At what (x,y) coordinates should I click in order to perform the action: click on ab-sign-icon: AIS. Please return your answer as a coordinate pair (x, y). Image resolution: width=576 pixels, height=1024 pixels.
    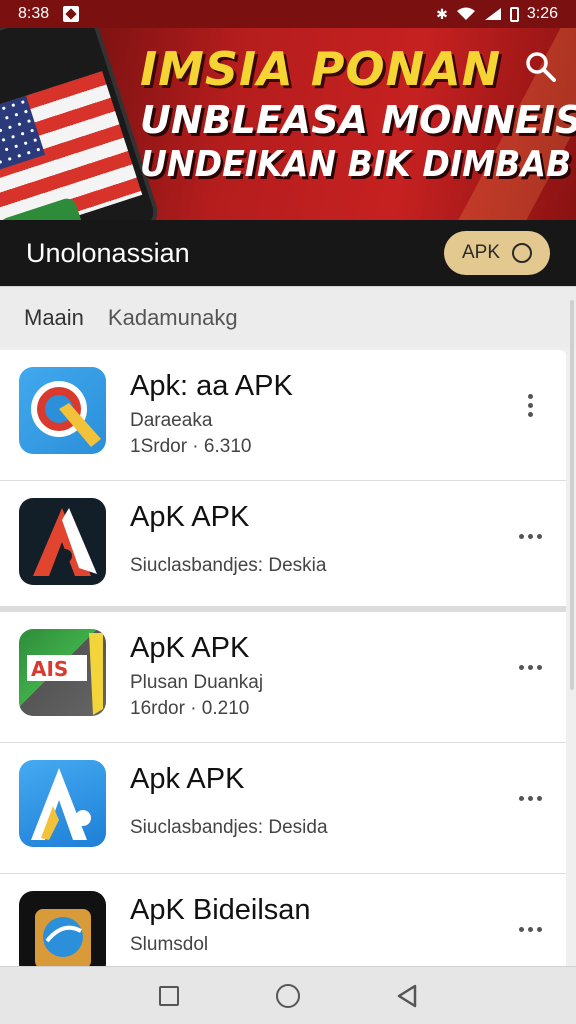
    Looking at the image, I should click on (62, 672).